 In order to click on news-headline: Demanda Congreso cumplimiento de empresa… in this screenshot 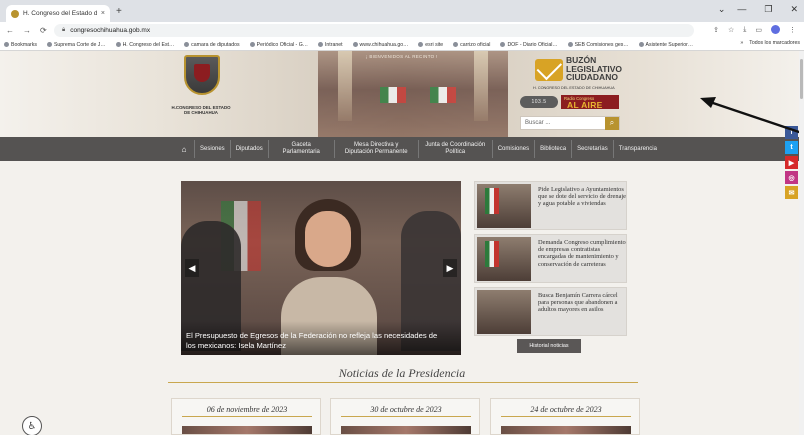, I will do `click(582, 253)`.